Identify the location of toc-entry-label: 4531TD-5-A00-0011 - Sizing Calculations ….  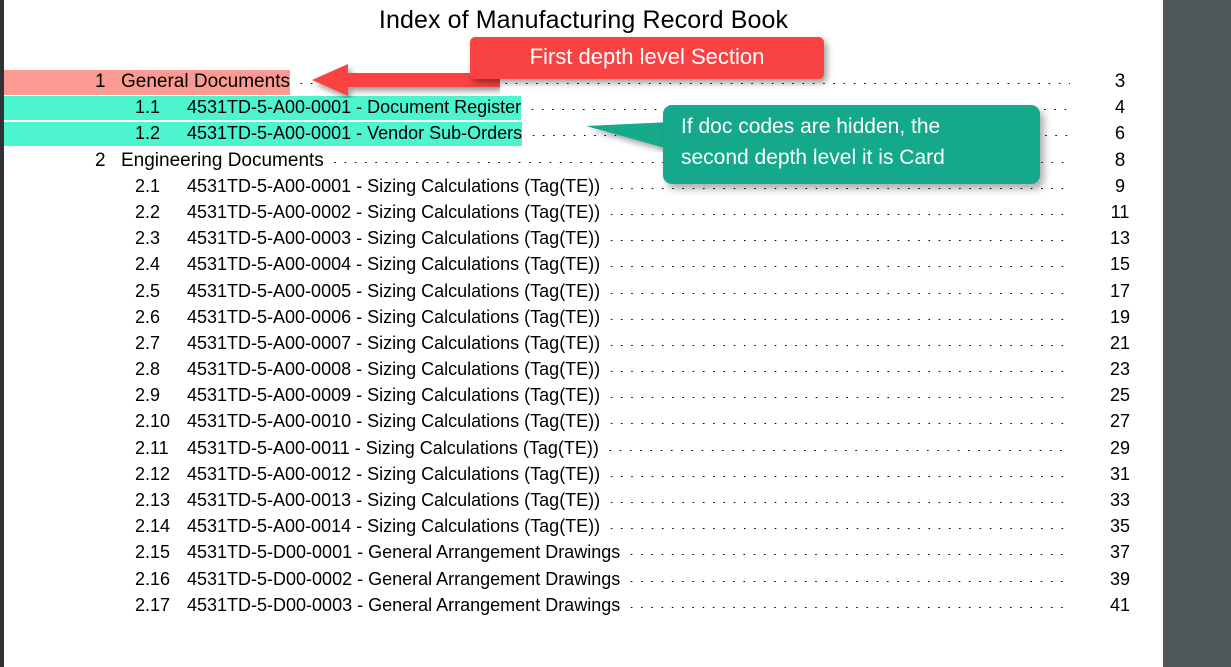
(393, 447).